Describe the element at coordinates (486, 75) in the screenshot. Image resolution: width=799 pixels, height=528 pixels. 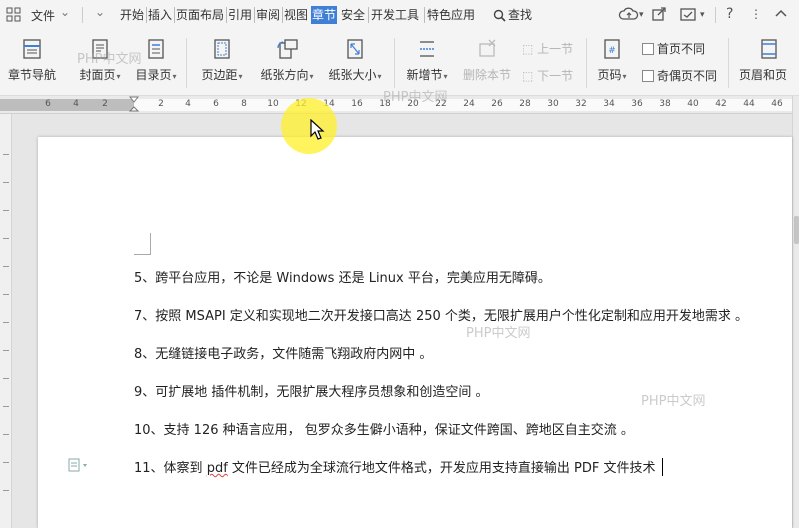
I see `delete-section-label: 删除本节` at that location.